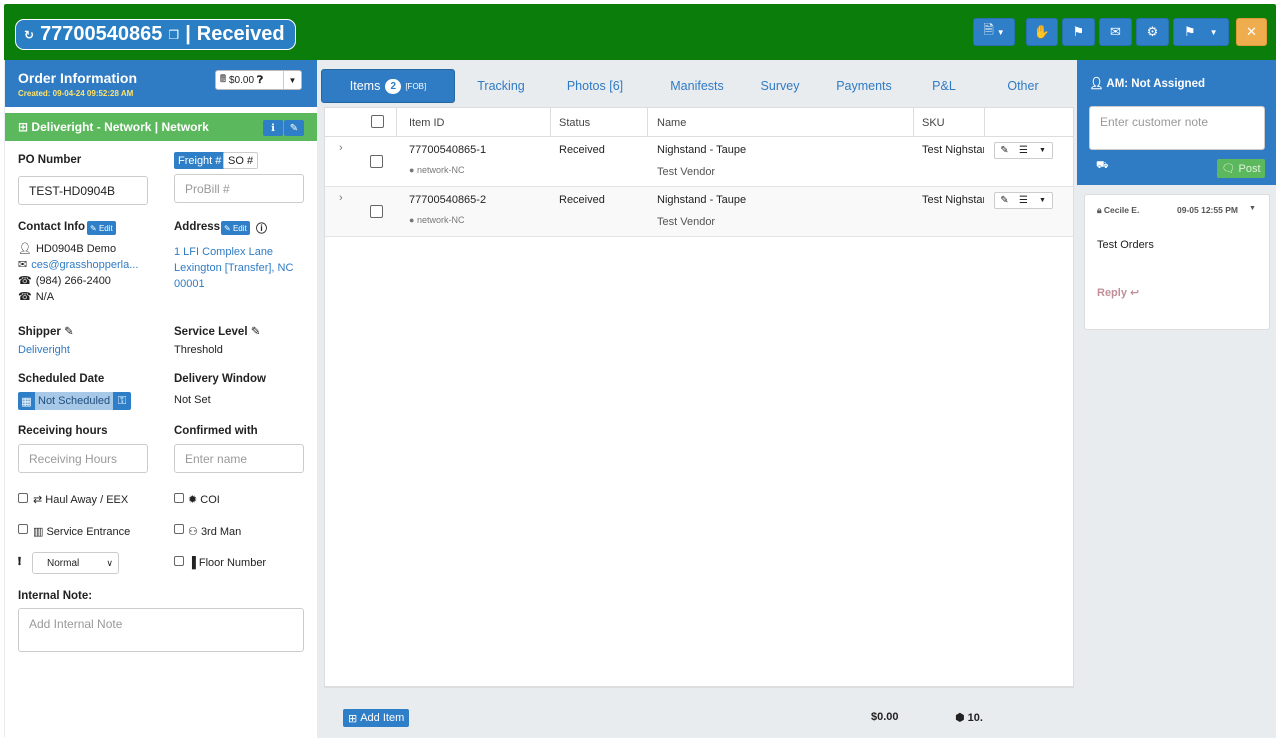 Image resolution: width=1280 pixels, height=742 pixels. What do you see at coordinates (233, 268) in the screenshot?
I see `address-line2: Lexington [Transfer], NC` at bounding box center [233, 268].